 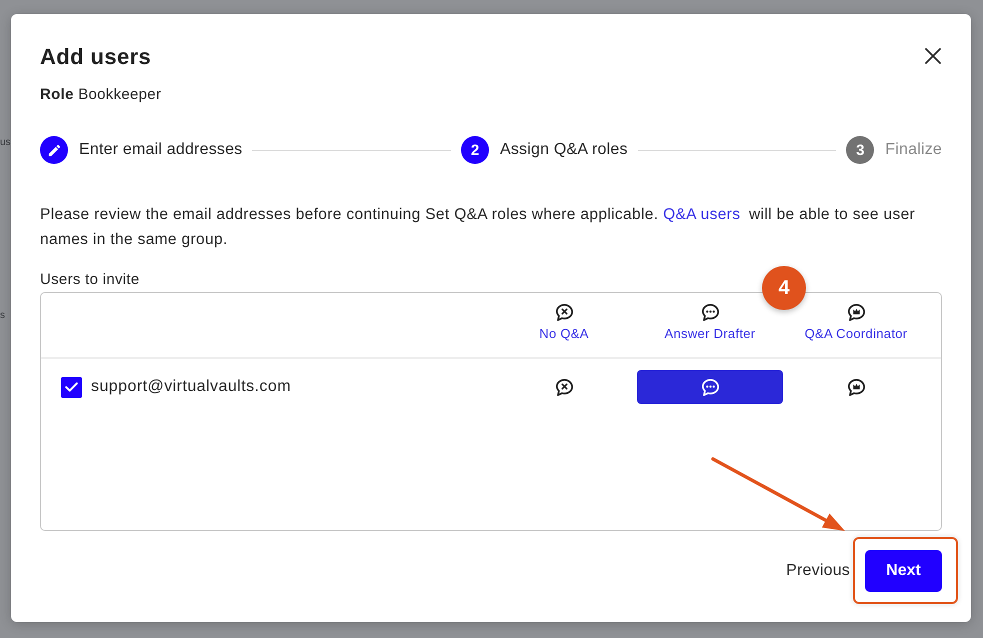 What do you see at coordinates (478, 227) in the screenshot?
I see `intro-text: Please review the email addresses before continuing Set Q&A roles where applicable. Q&A users will be able to see user names in the same group.` at bounding box center [478, 227].